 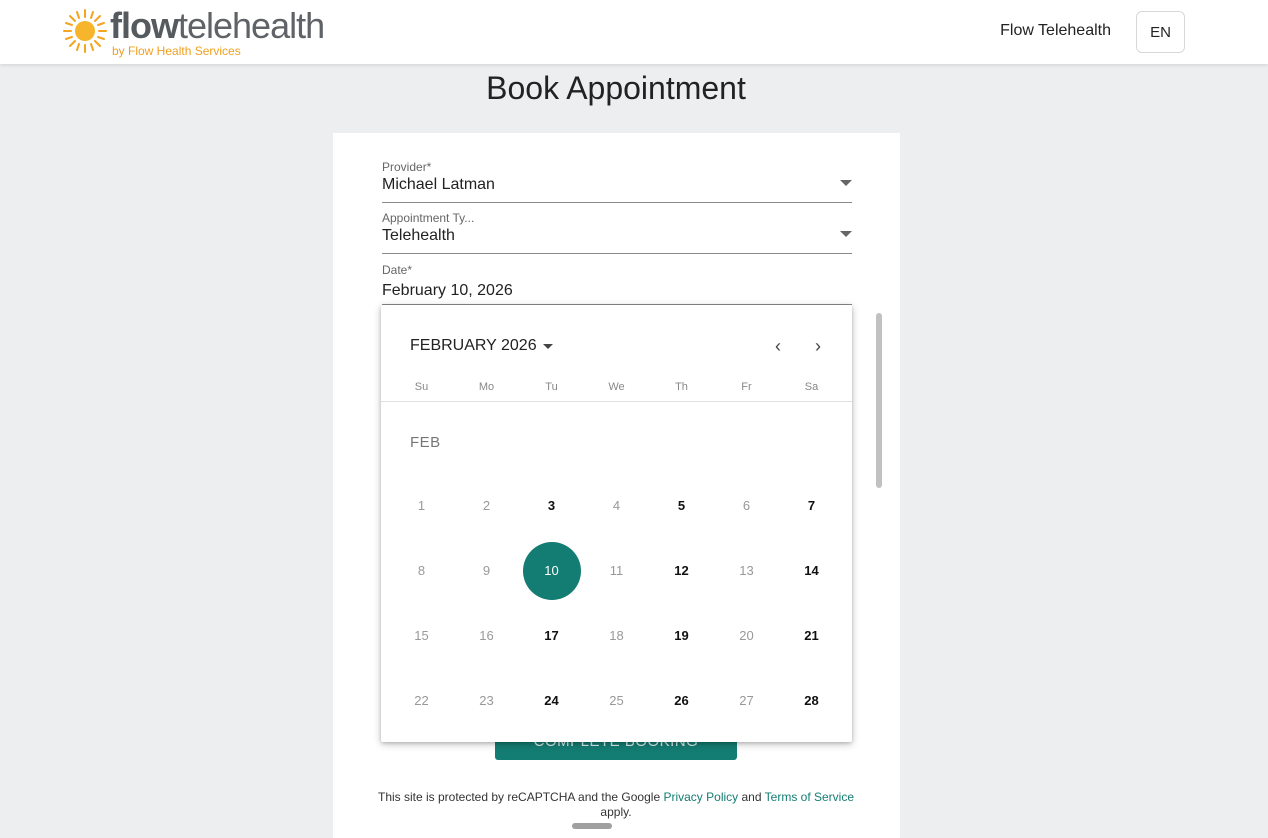 What do you see at coordinates (407, 167) in the screenshot?
I see `provider-label: Provider*` at bounding box center [407, 167].